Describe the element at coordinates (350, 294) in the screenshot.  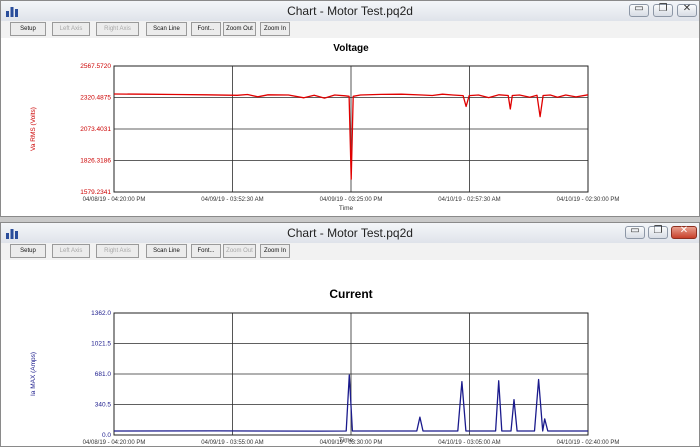
I see `chart-title: Current` at that location.